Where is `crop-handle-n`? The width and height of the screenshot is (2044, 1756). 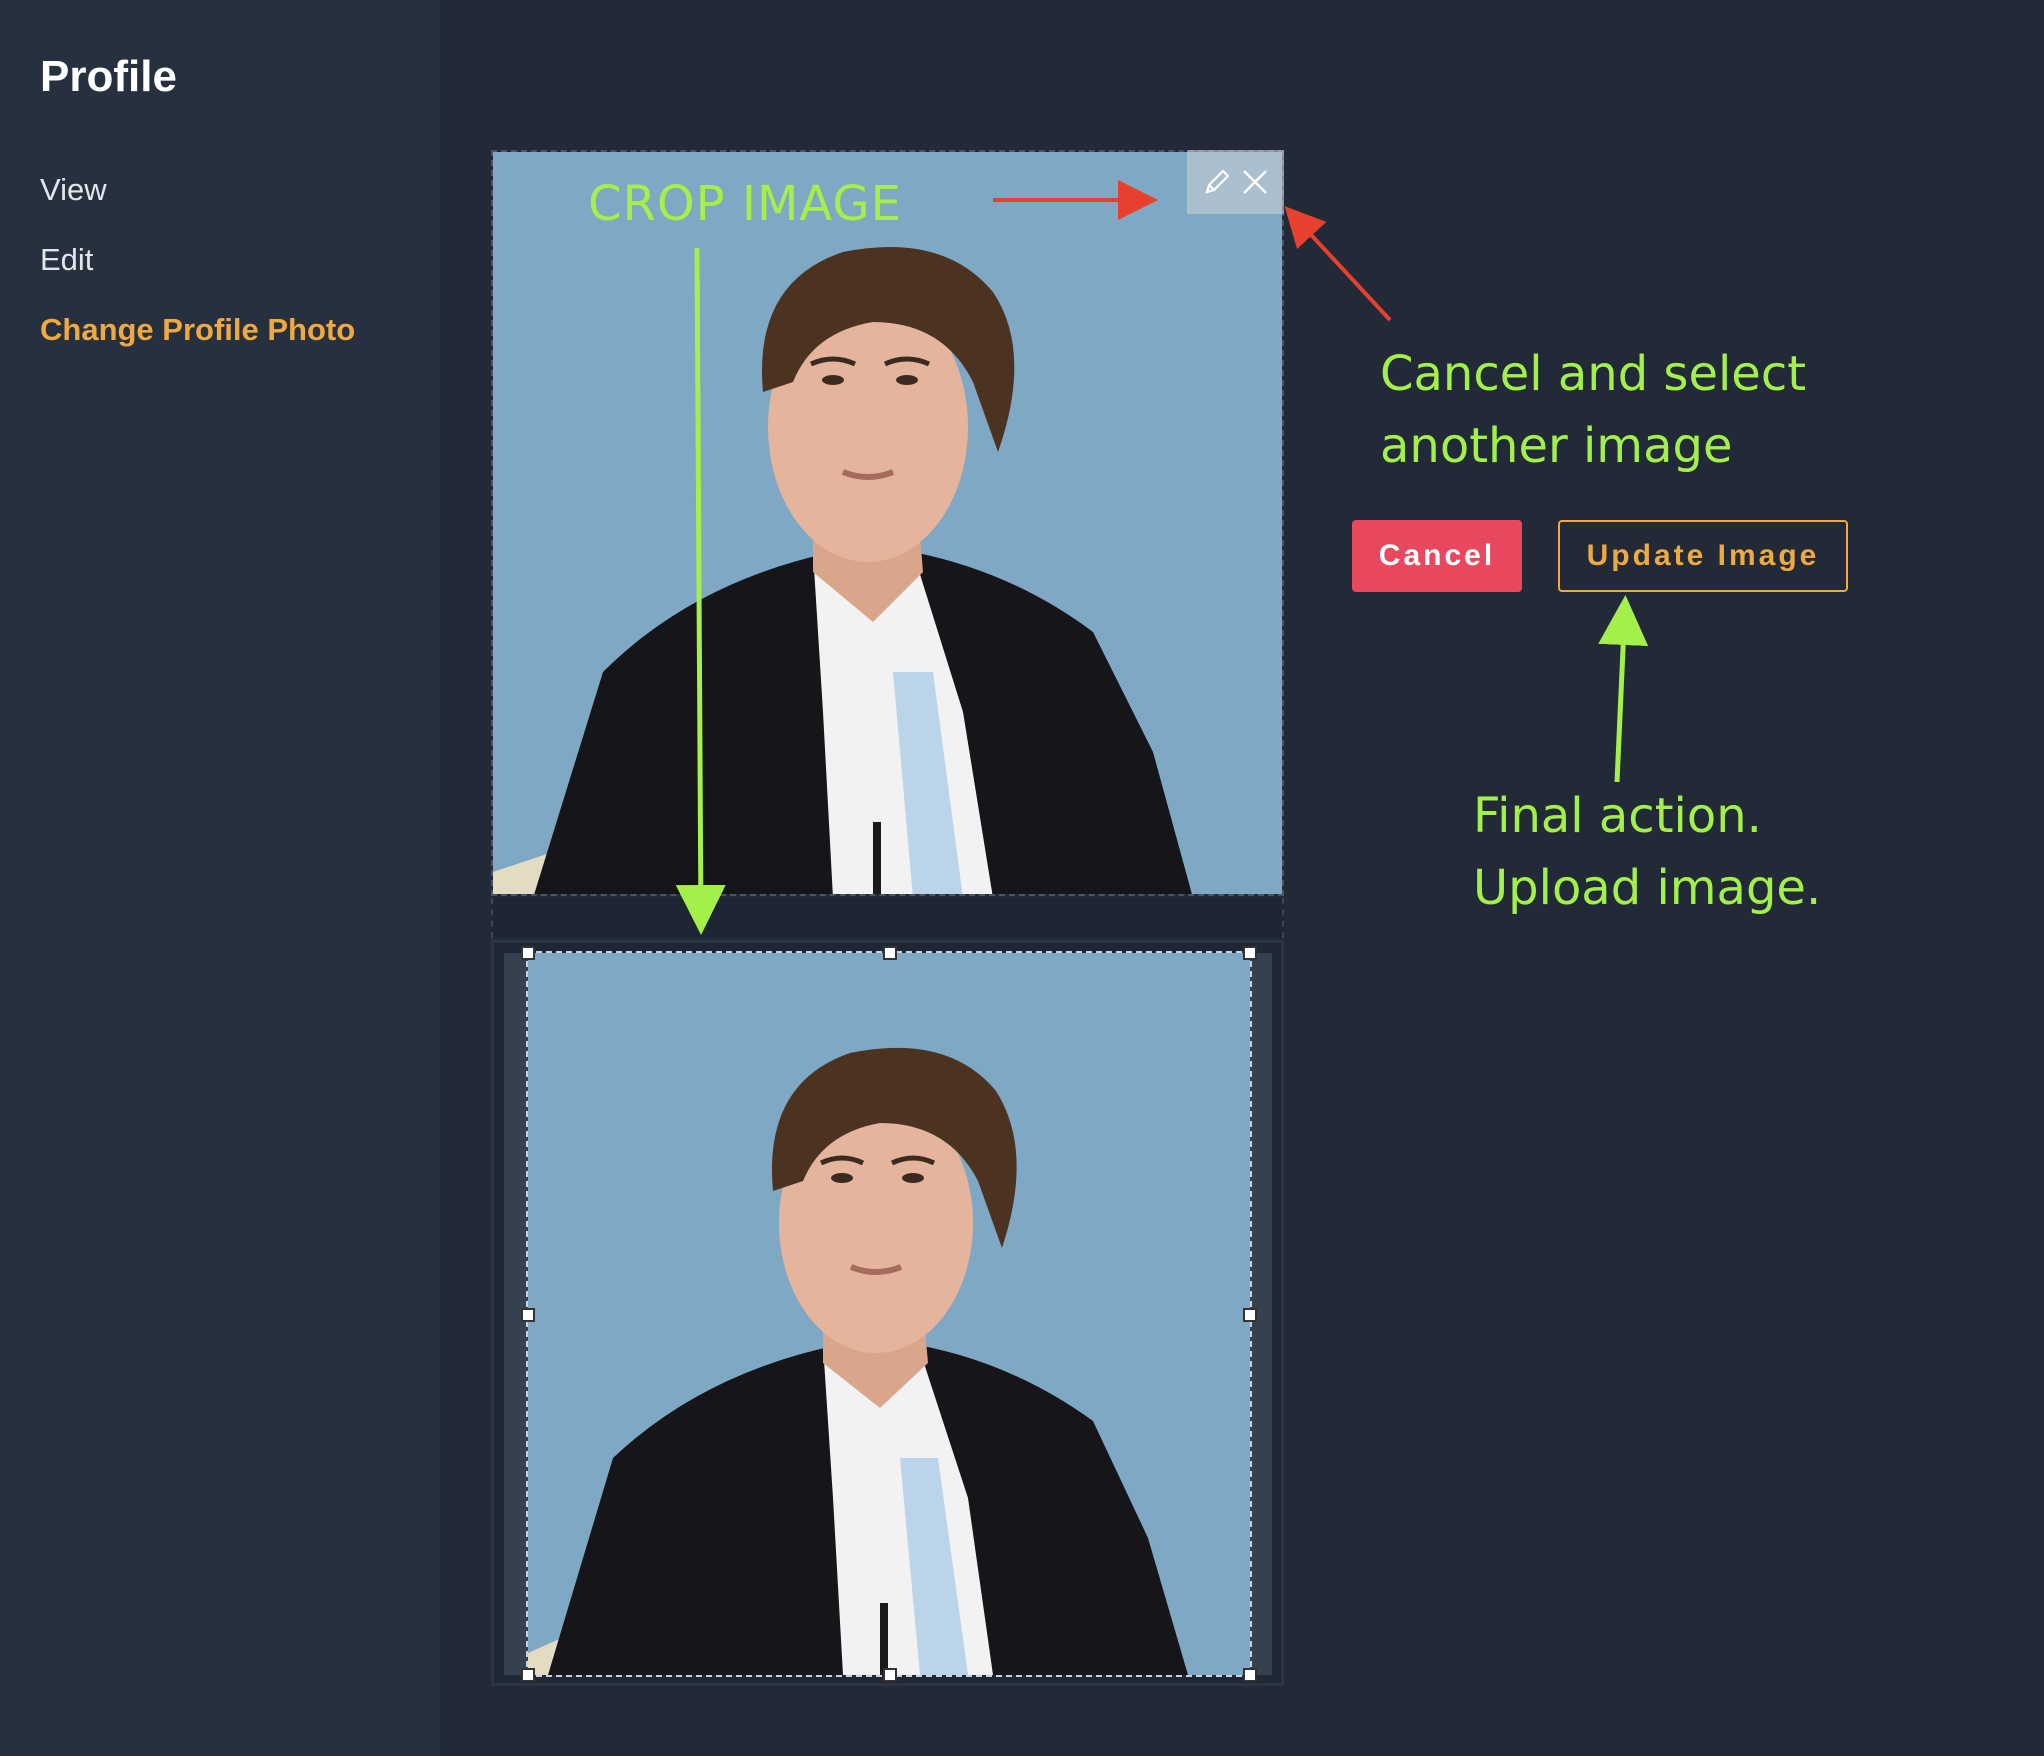 crop-handle-n is located at coordinates (890, 953).